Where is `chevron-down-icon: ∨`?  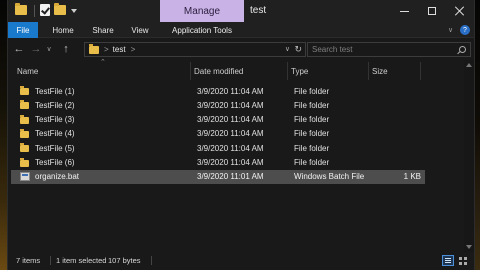
chevron-down-icon: ∨ is located at coordinates (49, 49).